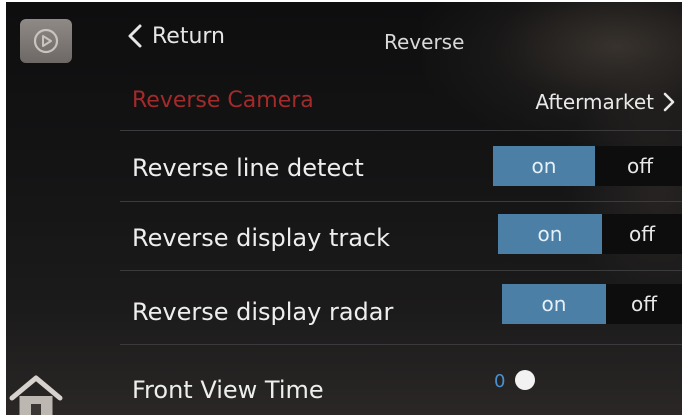 The height and width of the screenshot is (417, 684). I want to click on chevron-left-icon, so click(135, 36).